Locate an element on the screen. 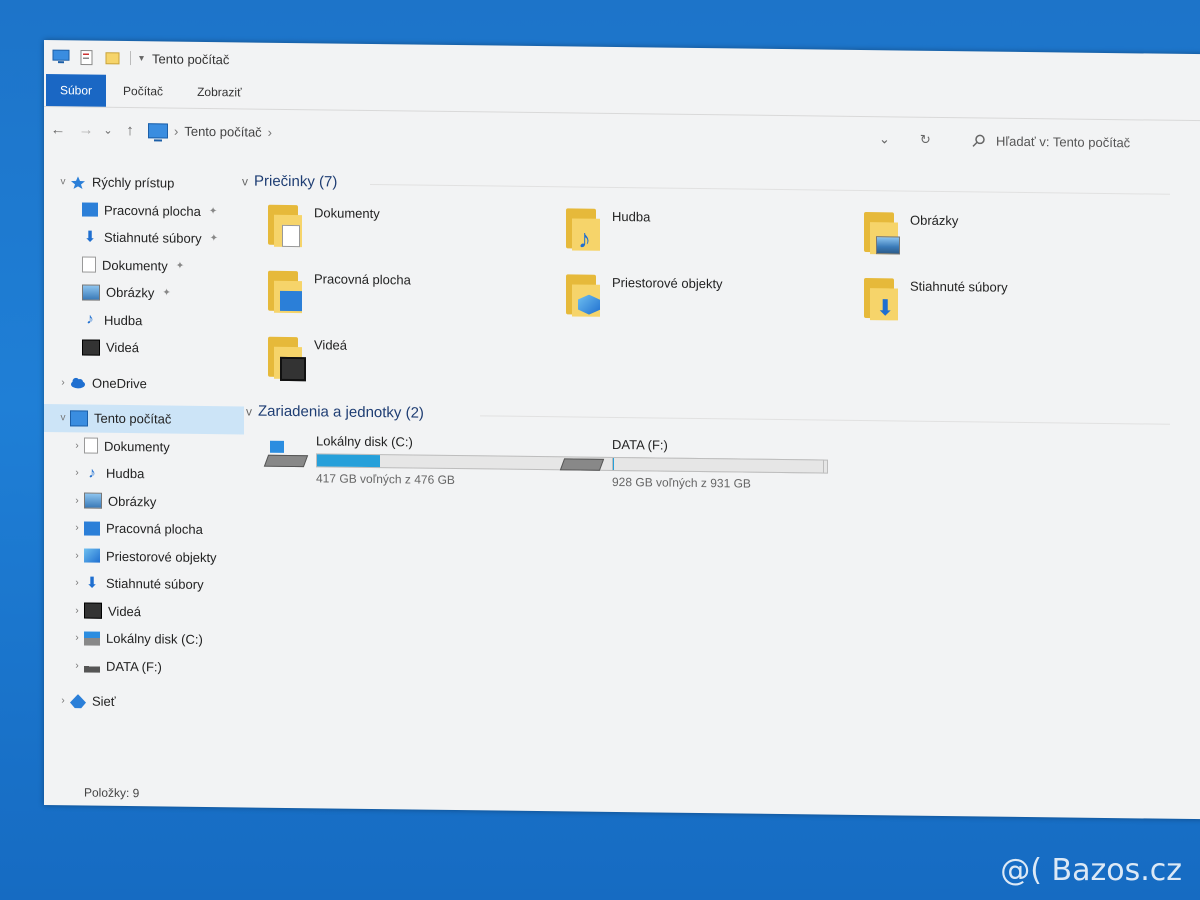 The width and height of the screenshot is (1200, 900). sidebar-item-this-pc: v Tento počítač is located at coordinates (144, 419).